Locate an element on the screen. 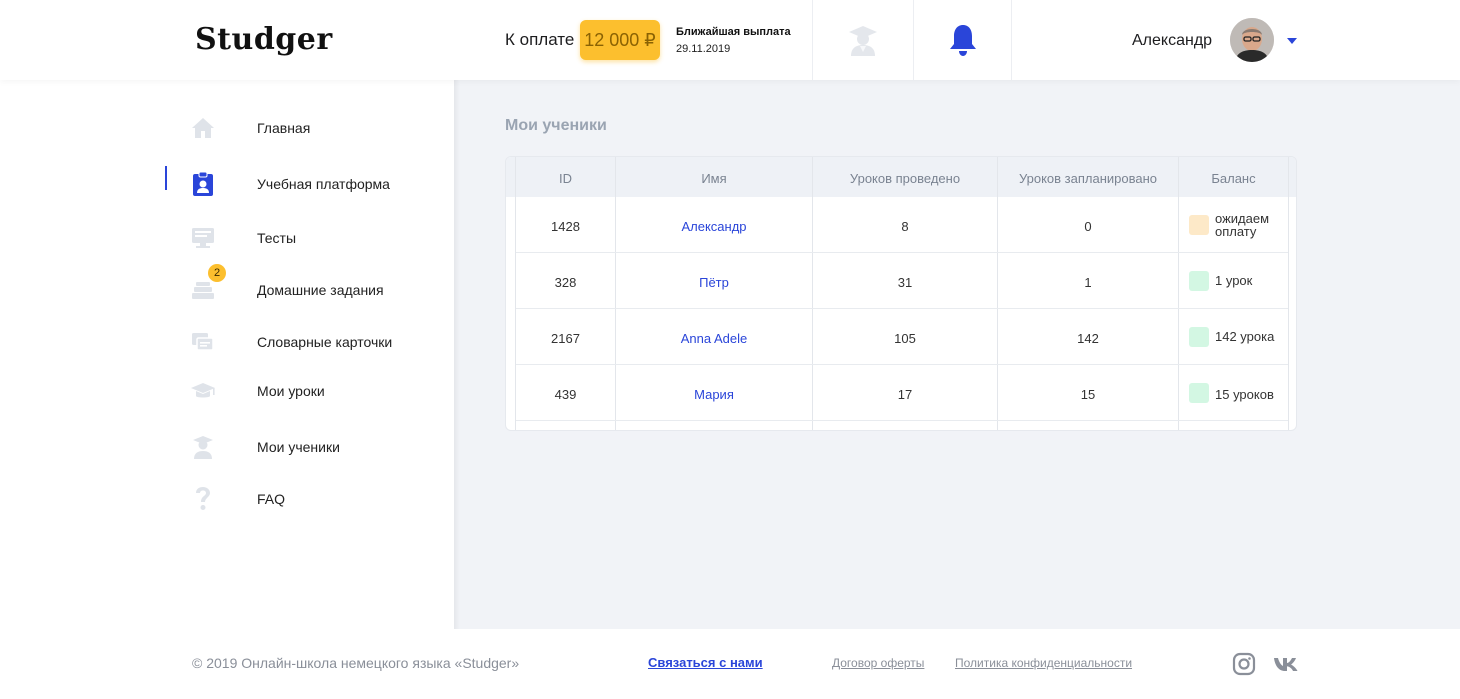  sidebar-shadow is located at coordinates (457, 354).